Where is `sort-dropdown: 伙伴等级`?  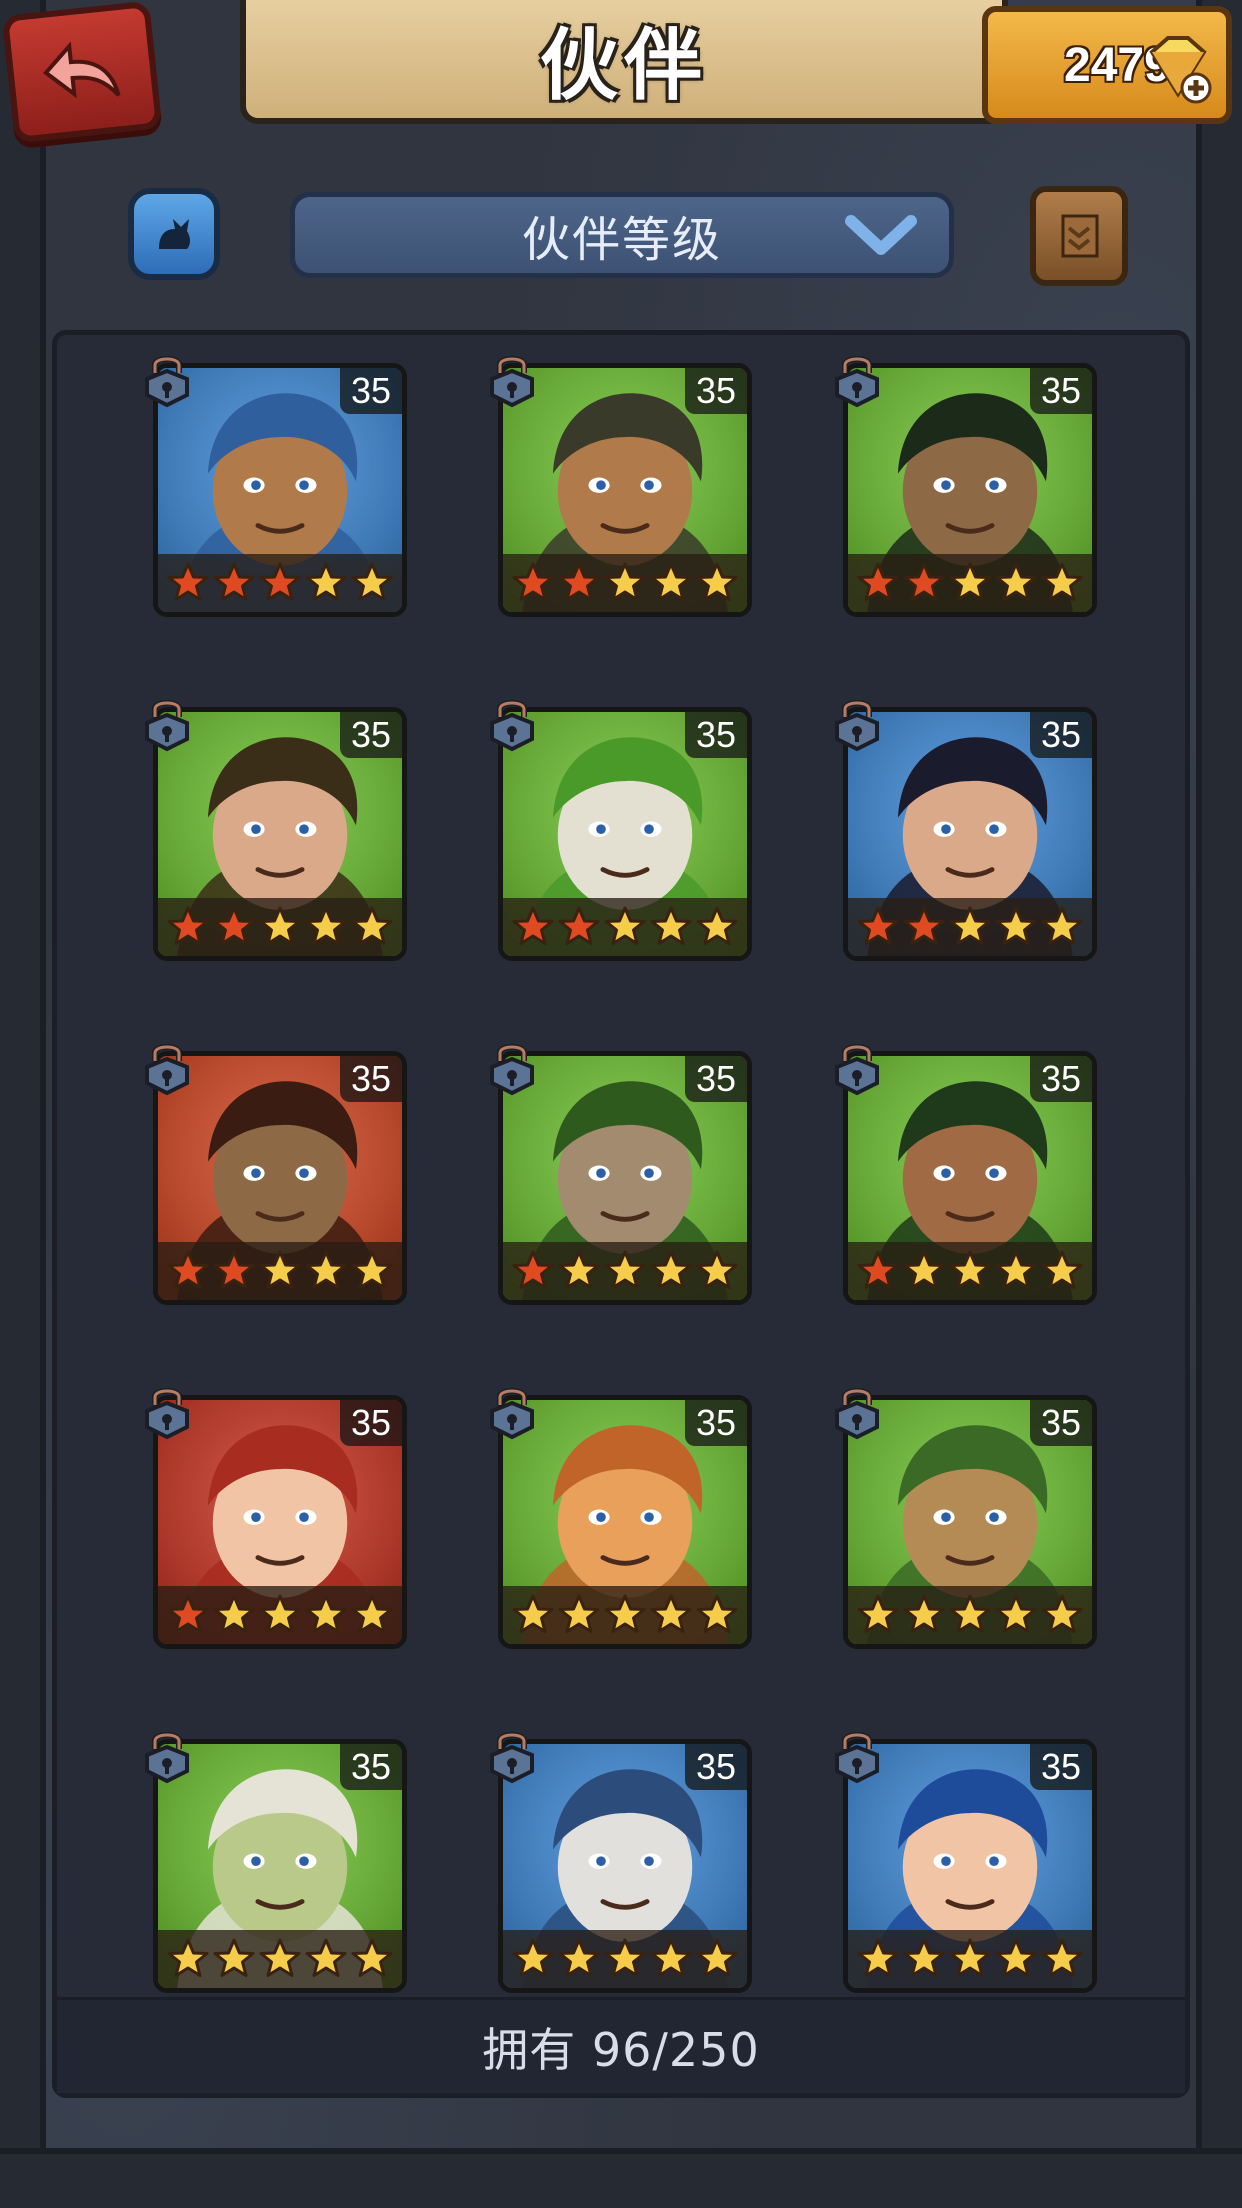
sort-dropdown: 伙伴等级 is located at coordinates (622, 235).